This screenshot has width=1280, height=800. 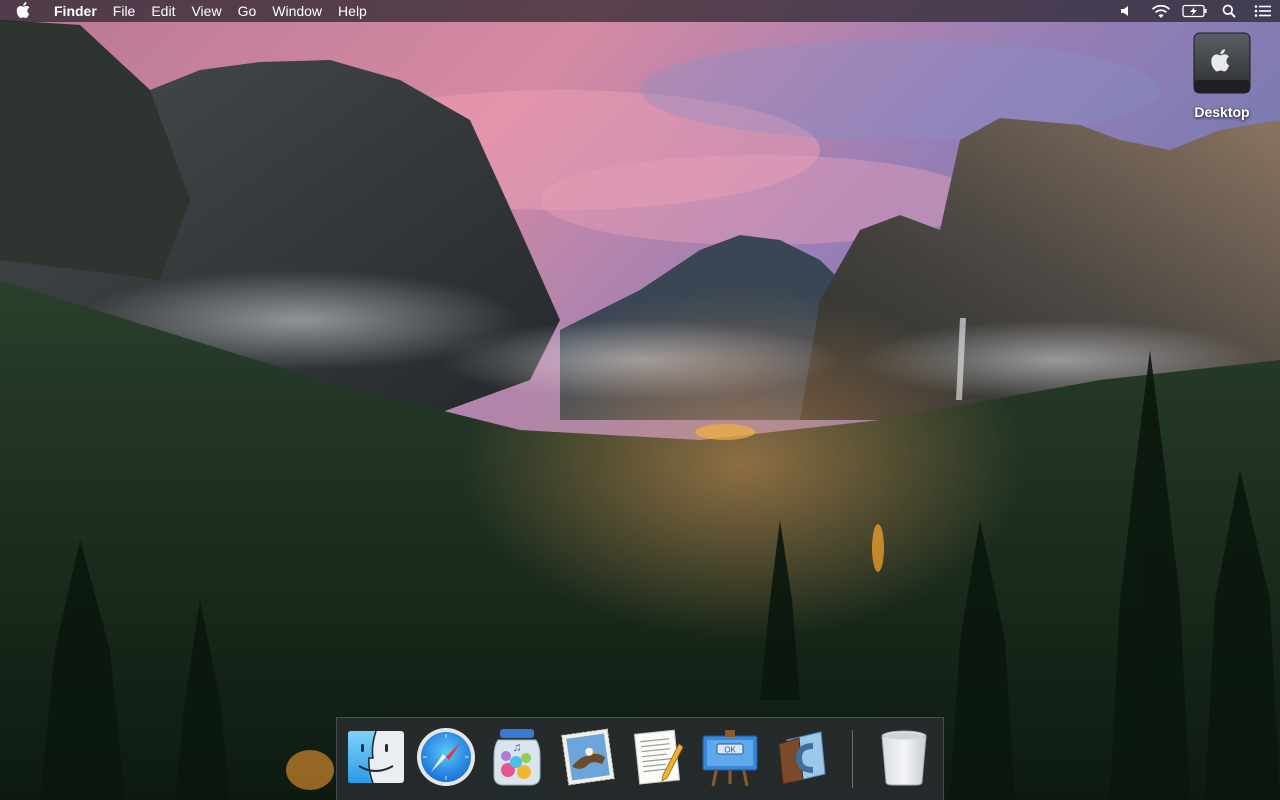 I want to click on safari-icon, so click(x=446, y=757).